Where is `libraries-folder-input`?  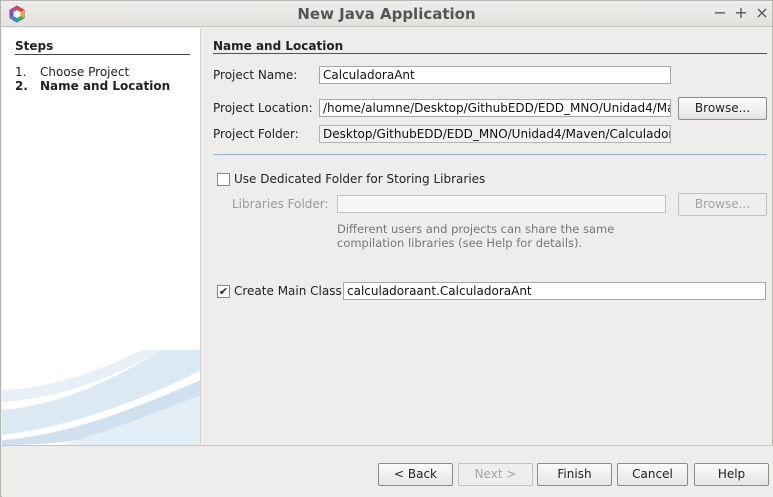 libraries-folder-input is located at coordinates (501, 204).